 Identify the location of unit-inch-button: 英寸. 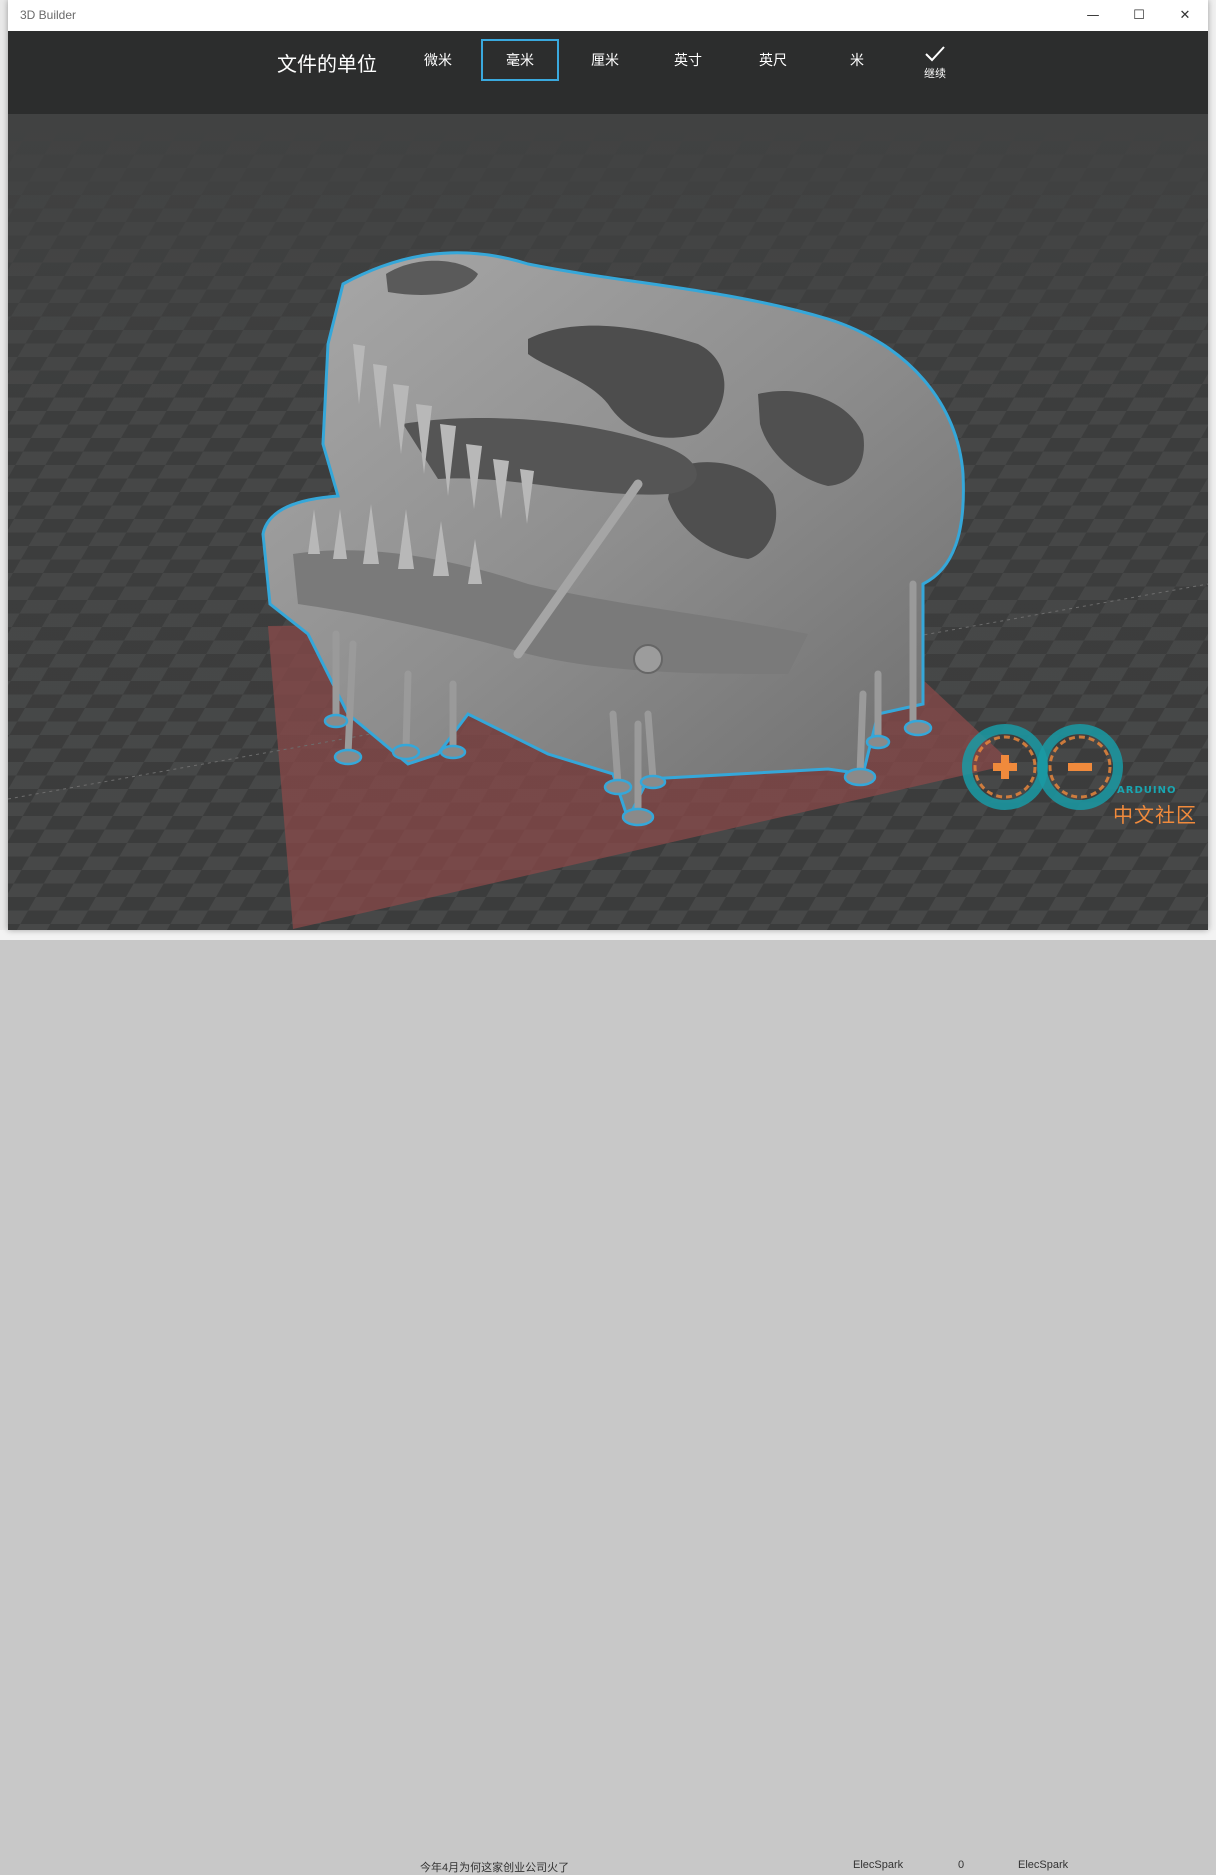
(688, 60).